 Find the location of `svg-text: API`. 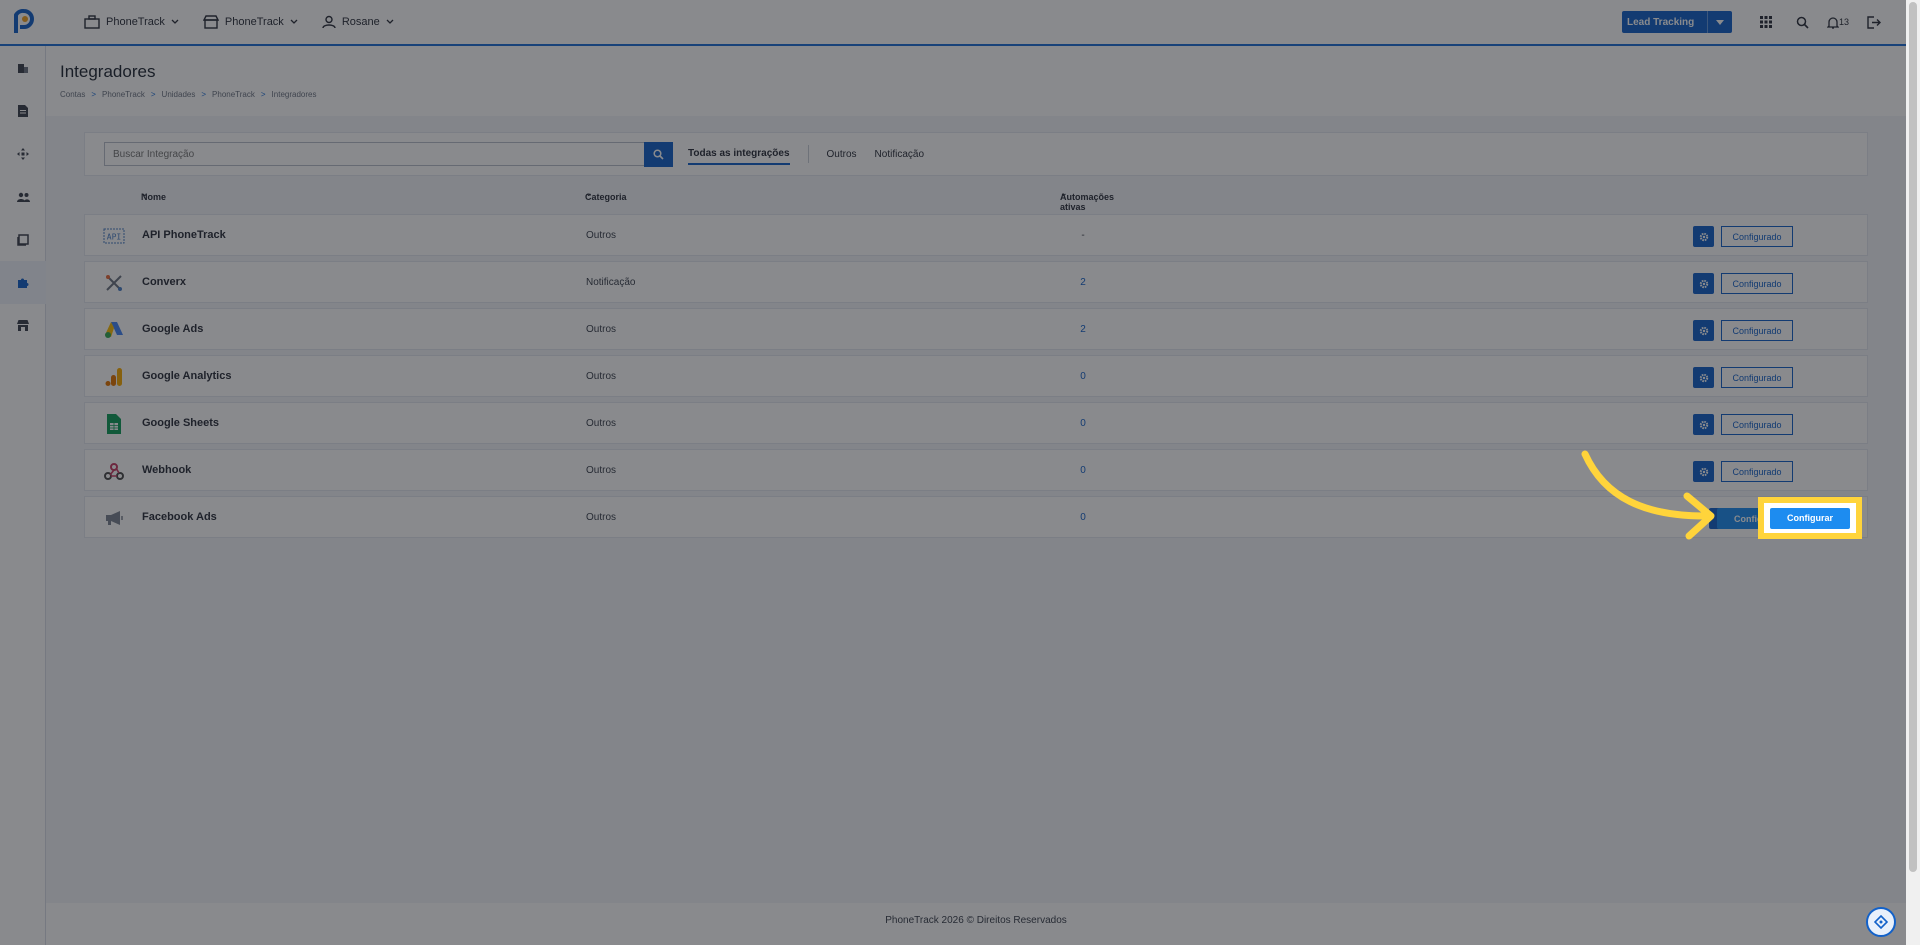

svg-text: API is located at coordinates (114, 237).